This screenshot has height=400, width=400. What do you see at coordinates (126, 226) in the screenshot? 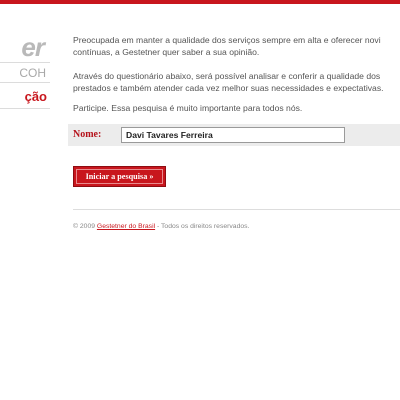
I see `company-link: Gestetner do Brasil` at bounding box center [126, 226].